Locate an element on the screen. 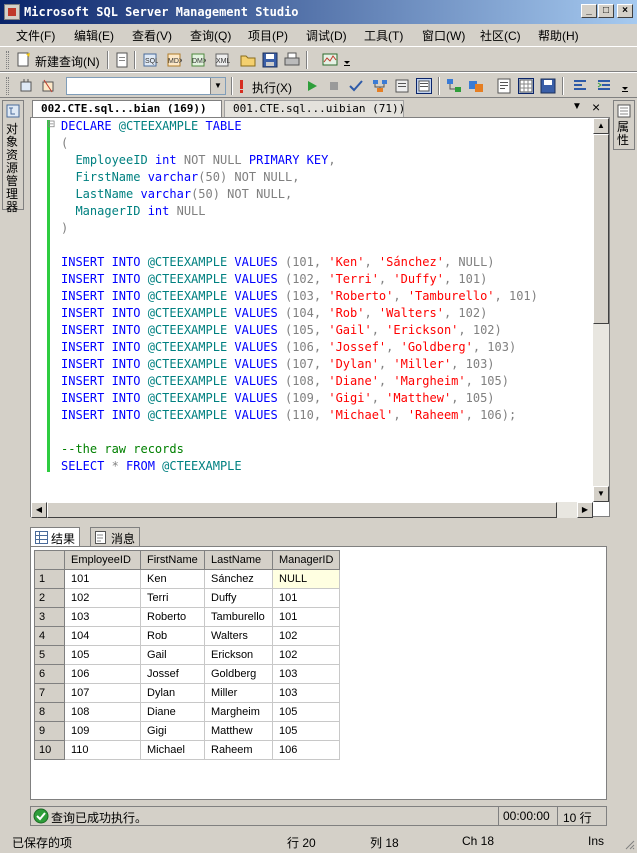 Image resolution: width=637 pixels, height=853 pixels. grid-cell: 104 is located at coordinates (102, 636).